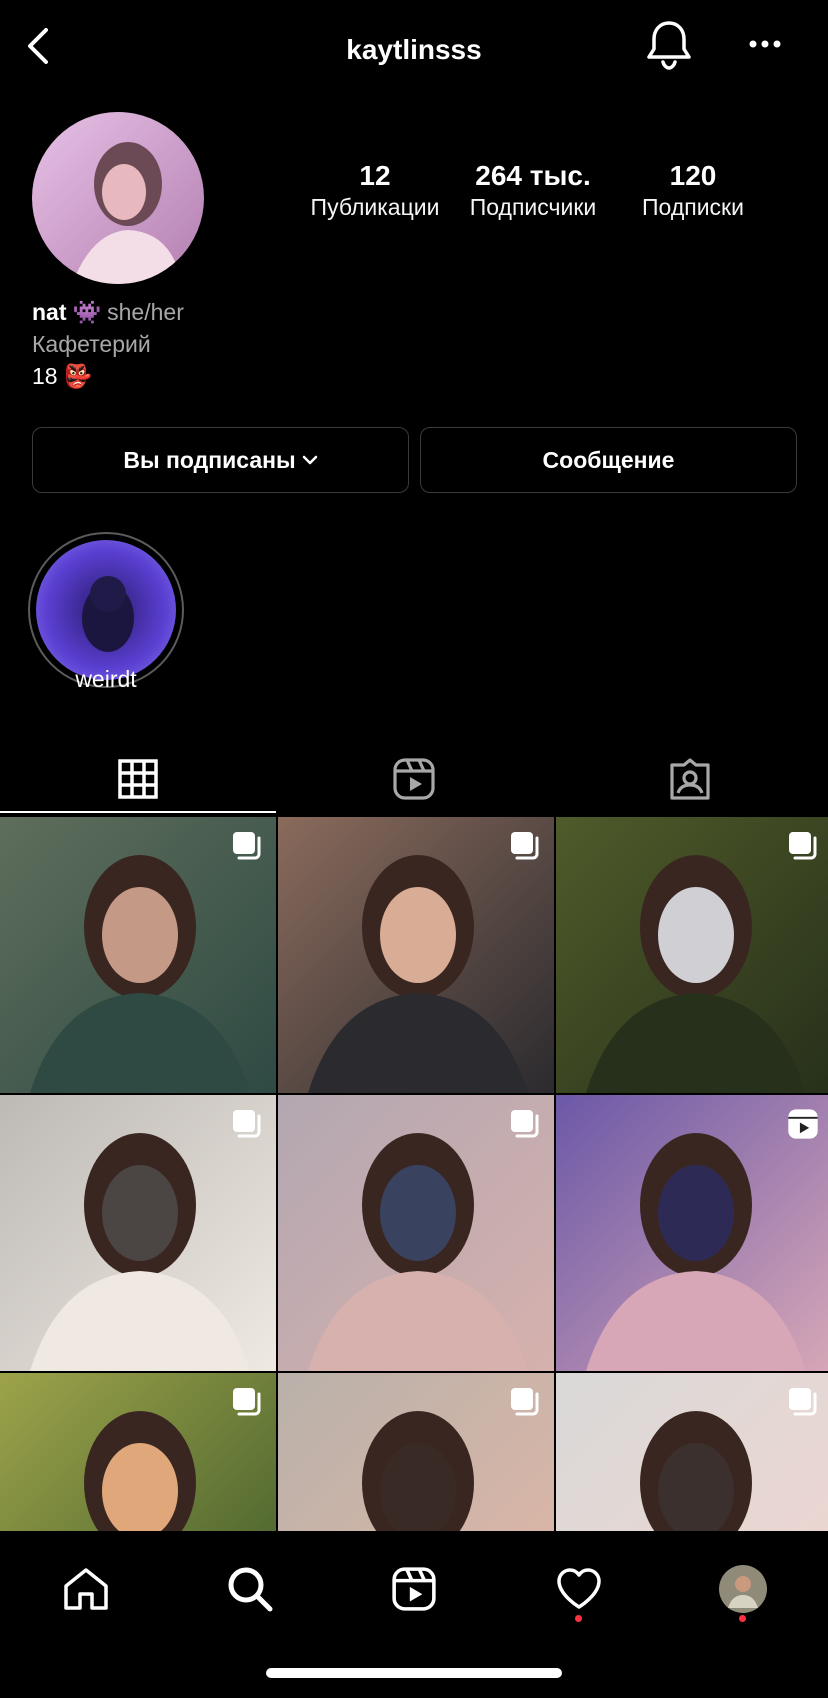 This screenshot has width=828, height=1698. What do you see at coordinates (375, 175) in the screenshot?
I see `posts-count-value: 12` at bounding box center [375, 175].